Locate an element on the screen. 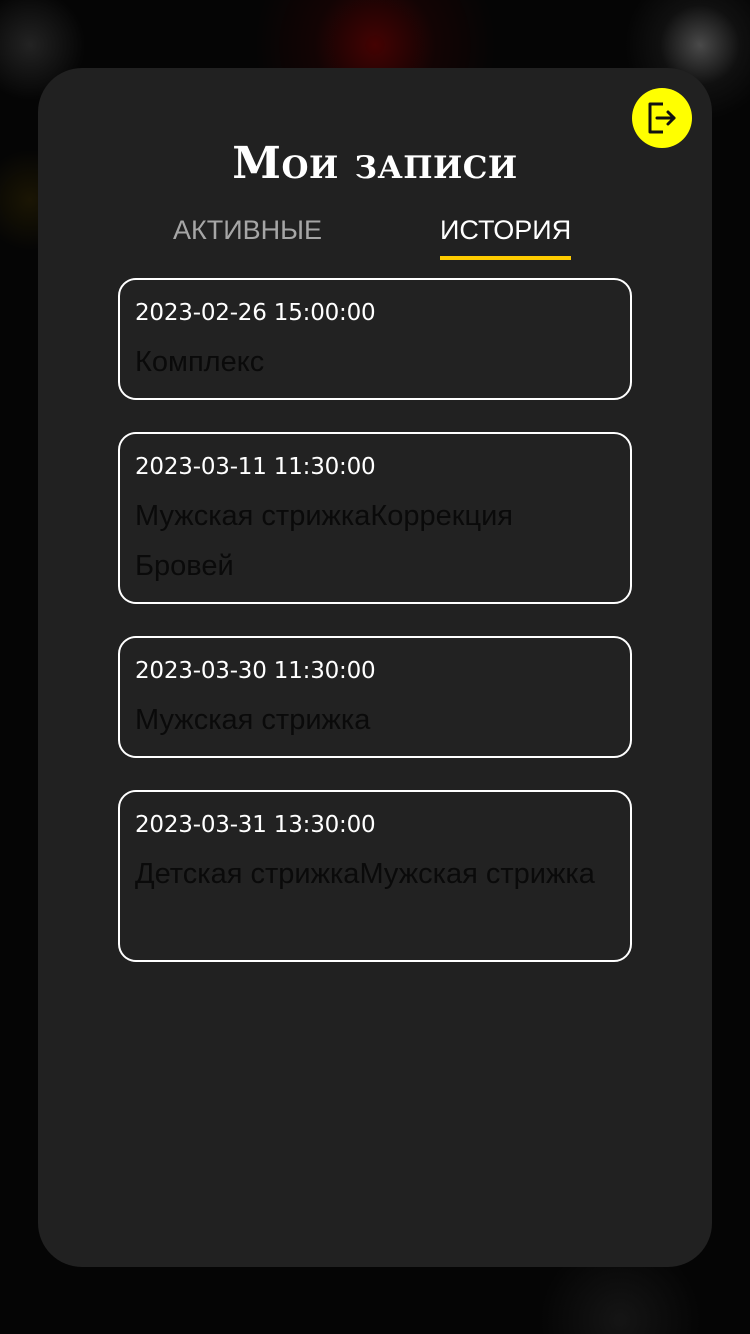  appointment-datetime: 2023-03-30 11:30:00 is located at coordinates (255, 671).